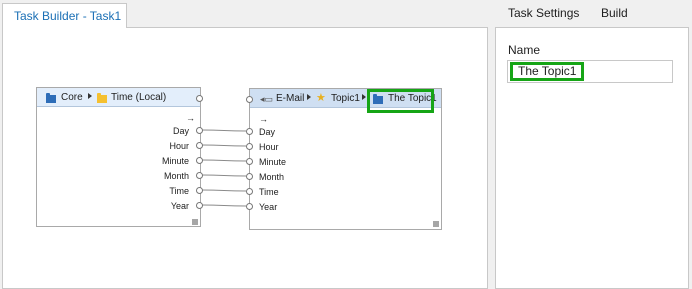  I want to click on target-port-minute, so click(249, 161).